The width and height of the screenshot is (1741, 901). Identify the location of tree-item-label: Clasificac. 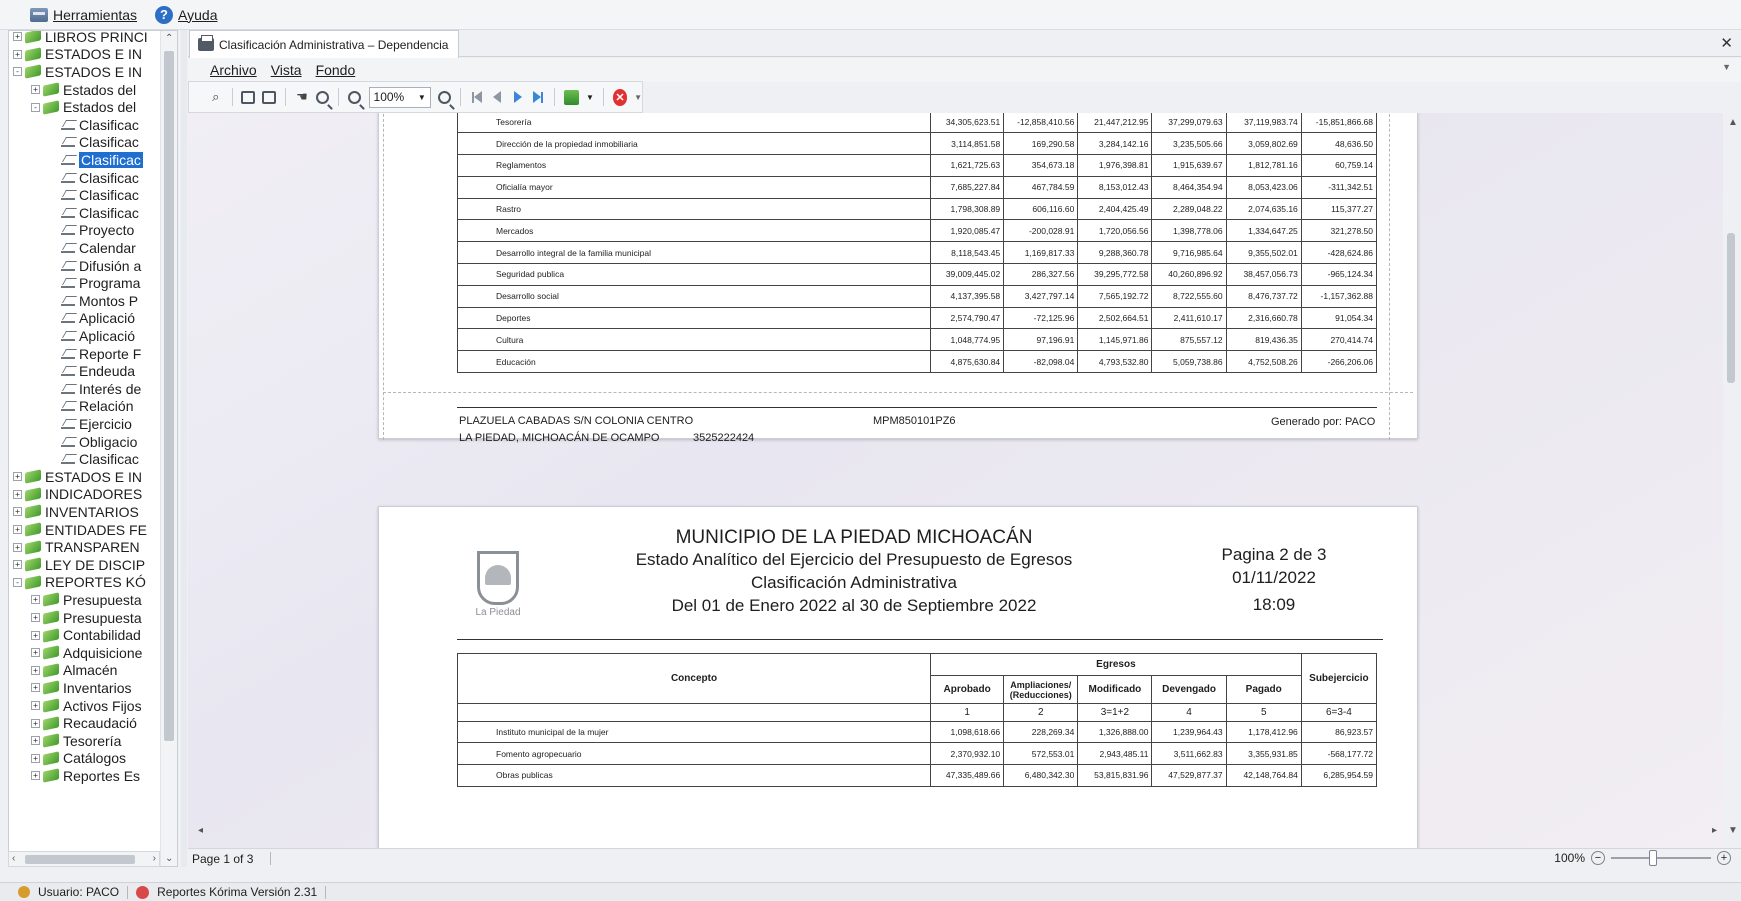
(109, 177).